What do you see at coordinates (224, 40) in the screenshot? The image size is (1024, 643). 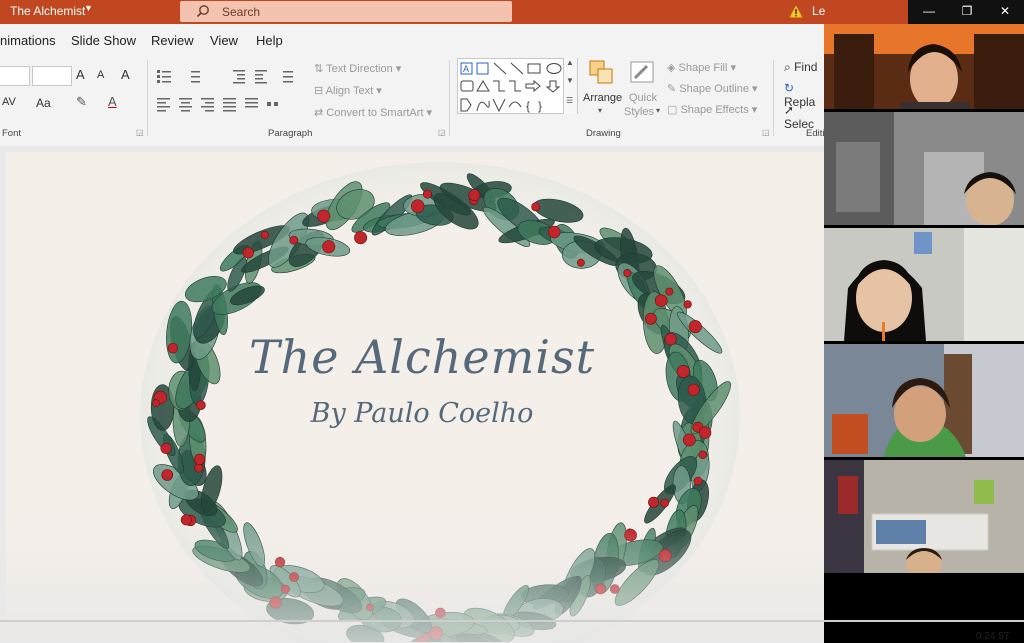 I see `tab-view: View` at bounding box center [224, 40].